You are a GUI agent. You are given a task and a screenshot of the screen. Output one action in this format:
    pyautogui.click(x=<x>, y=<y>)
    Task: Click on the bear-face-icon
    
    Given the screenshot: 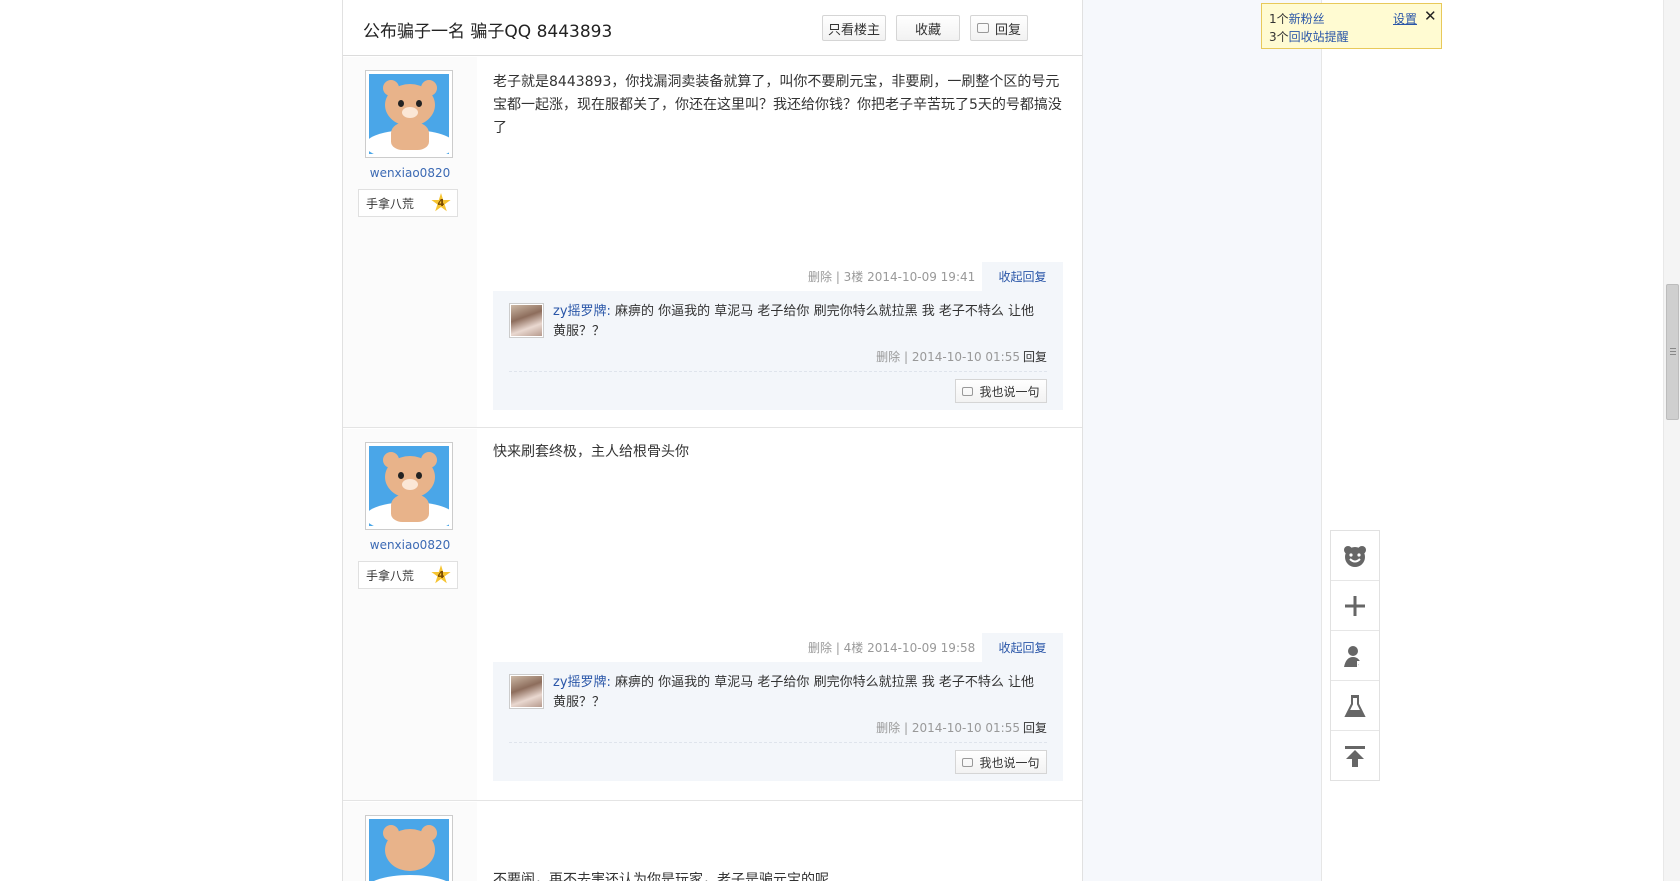 What is the action you would take?
    pyautogui.click(x=1355, y=556)
    